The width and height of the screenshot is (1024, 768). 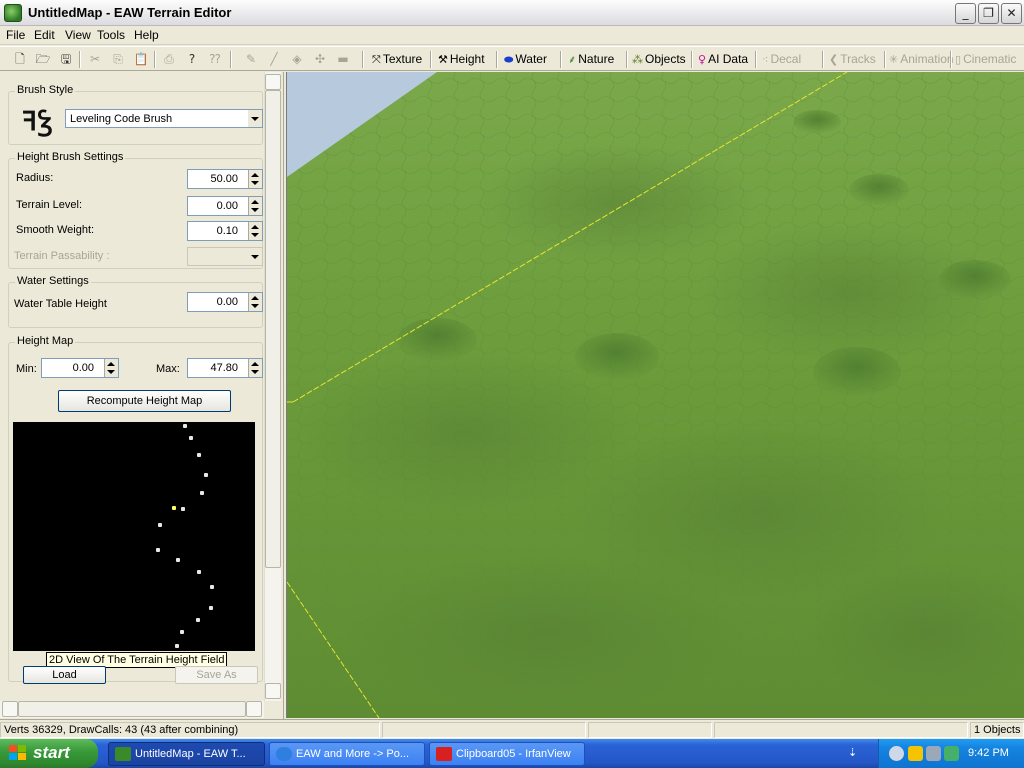 I want to click on radius-field: 50.00, so click(x=225, y=179).